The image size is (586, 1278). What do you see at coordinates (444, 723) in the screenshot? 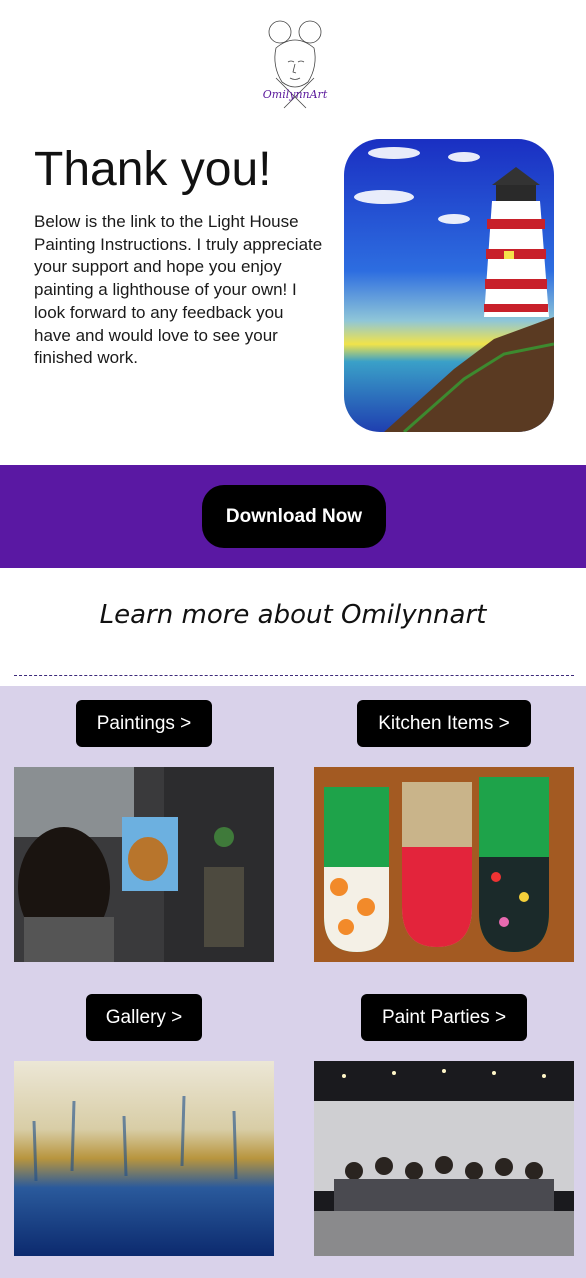
I see `kitchen-items-button: Kitchen Items >` at bounding box center [444, 723].